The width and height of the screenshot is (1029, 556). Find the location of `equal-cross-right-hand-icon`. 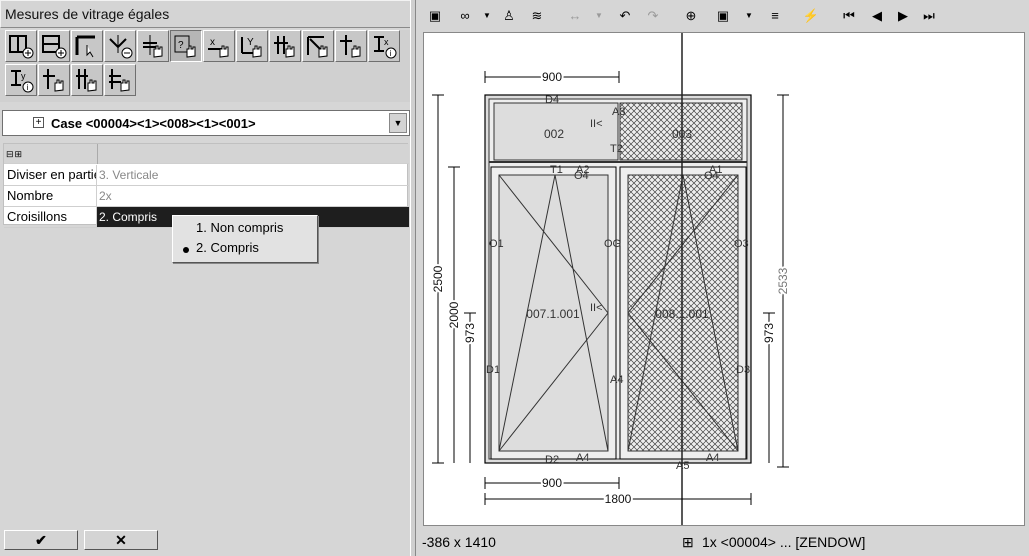

equal-cross-right-hand-icon is located at coordinates (120, 80).